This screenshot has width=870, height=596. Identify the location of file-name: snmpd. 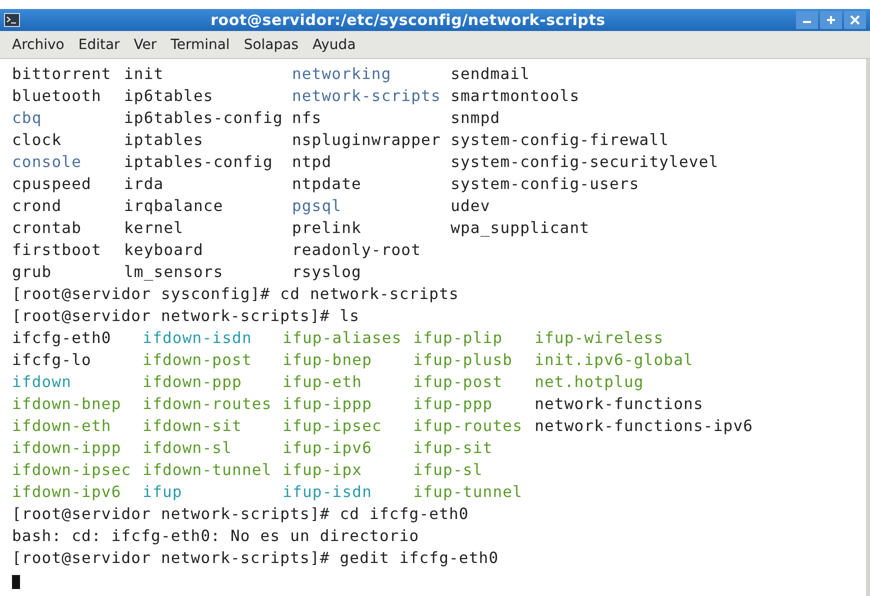
(476, 118).